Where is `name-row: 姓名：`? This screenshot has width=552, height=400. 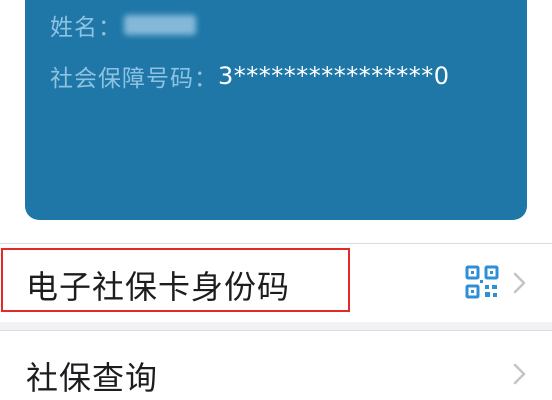
name-row: 姓名： is located at coordinates (123, 25).